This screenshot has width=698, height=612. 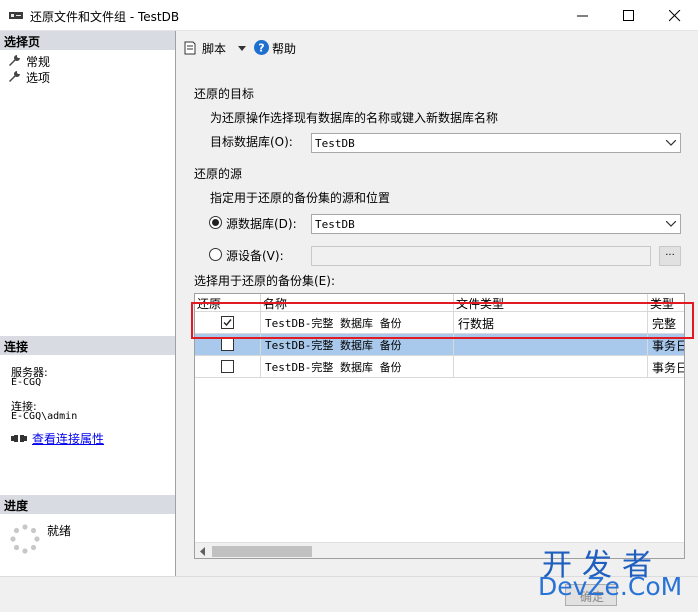 What do you see at coordinates (496, 143) in the screenshot?
I see `target-db-combo: TestDB` at bounding box center [496, 143].